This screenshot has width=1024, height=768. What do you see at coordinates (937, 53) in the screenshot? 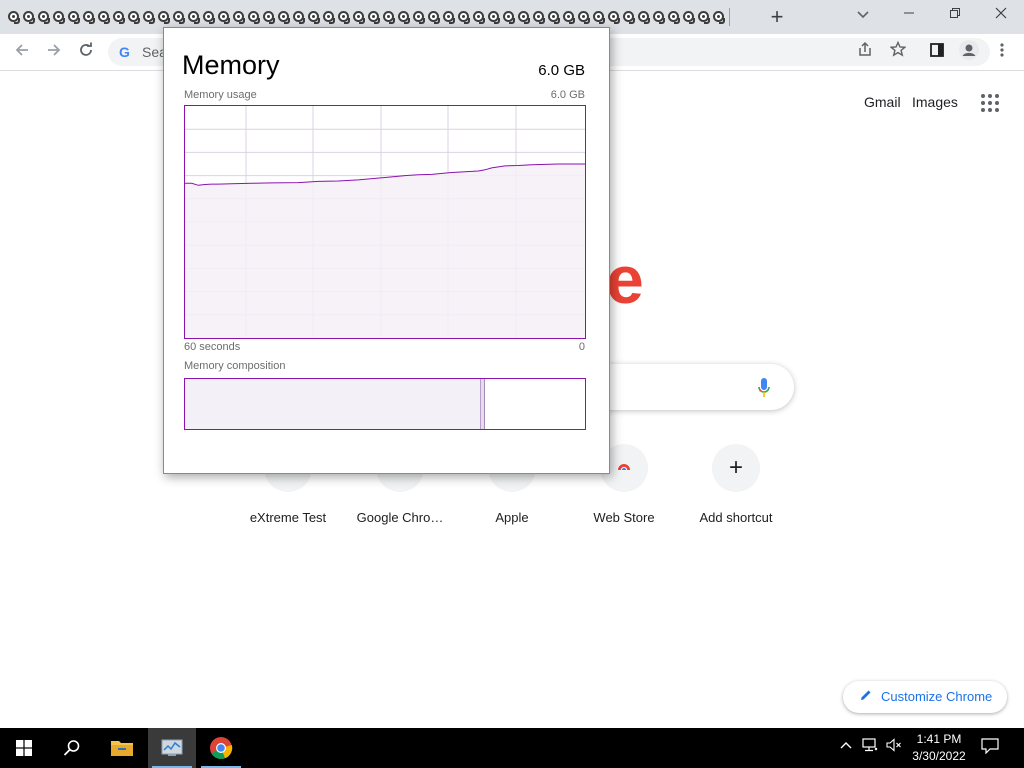
I see `side-panel-button` at bounding box center [937, 53].